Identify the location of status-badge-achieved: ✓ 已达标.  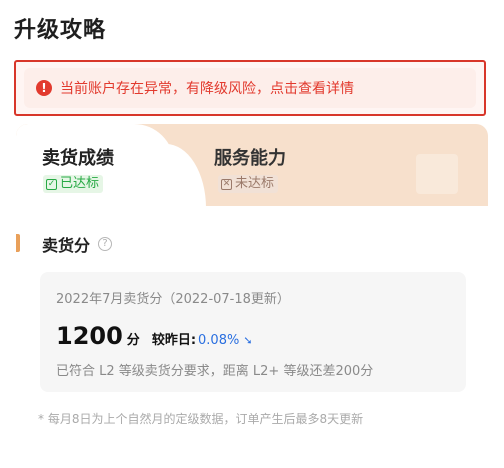
(73, 184).